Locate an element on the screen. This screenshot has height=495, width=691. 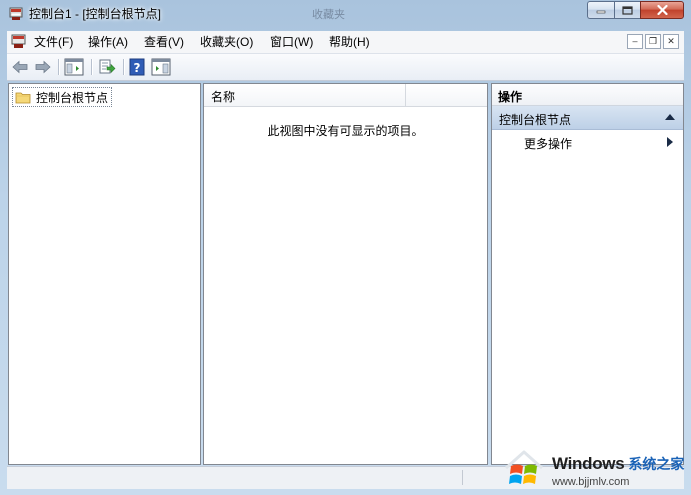
menu-favorites: 收藏夹(O) is located at coordinates (226, 42).